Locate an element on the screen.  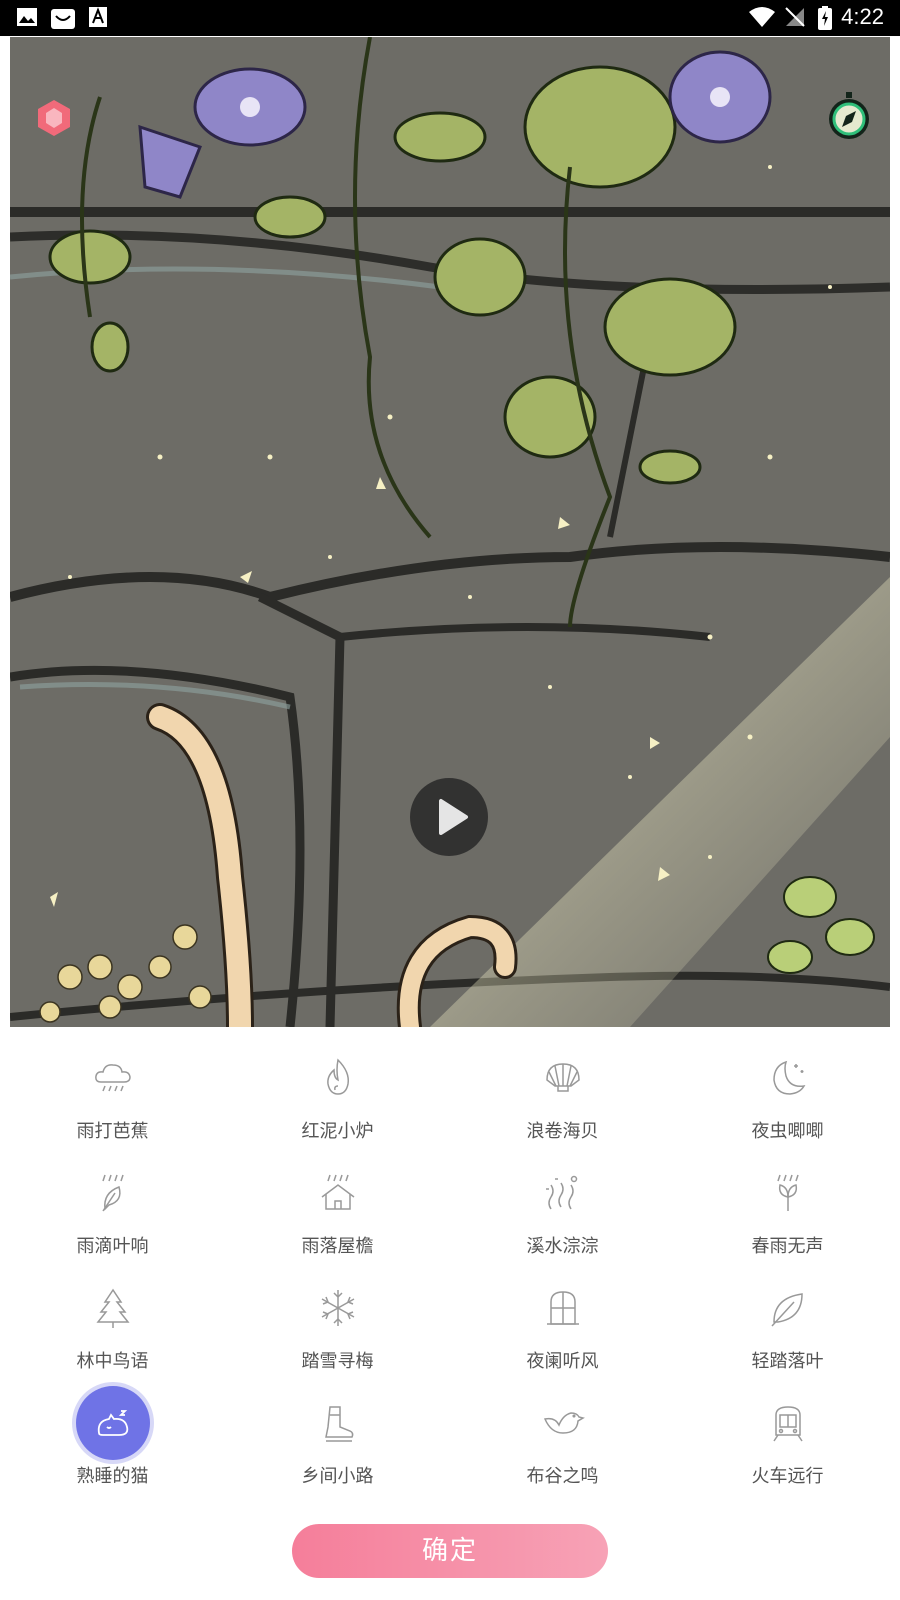
sound-label: 火车远行 is located at coordinates (787, 1476).